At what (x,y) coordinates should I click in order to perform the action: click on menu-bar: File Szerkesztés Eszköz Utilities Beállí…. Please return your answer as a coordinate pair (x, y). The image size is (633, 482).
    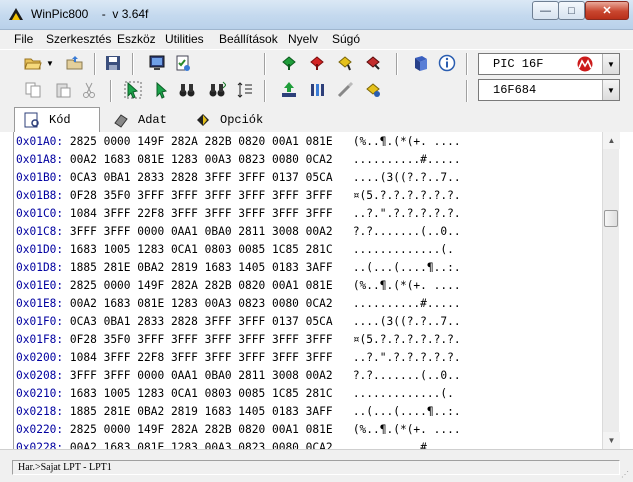
    Looking at the image, I should click on (316, 39).